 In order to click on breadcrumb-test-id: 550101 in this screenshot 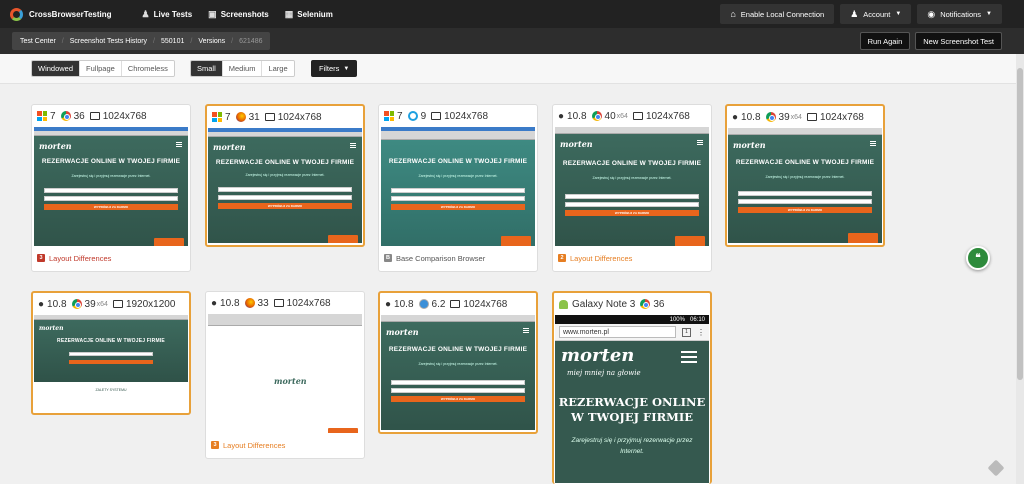, I will do `click(172, 41)`.